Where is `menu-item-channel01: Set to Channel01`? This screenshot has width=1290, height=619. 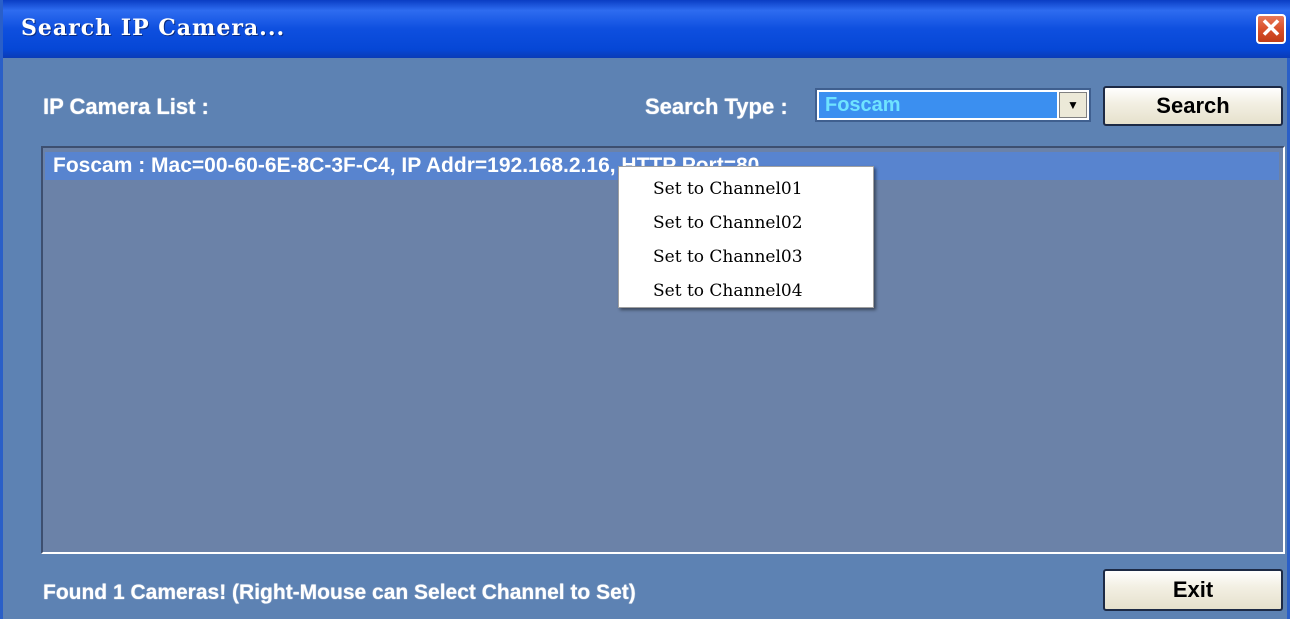
menu-item-channel01: Set to Channel01 is located at coordinates (746, 189).